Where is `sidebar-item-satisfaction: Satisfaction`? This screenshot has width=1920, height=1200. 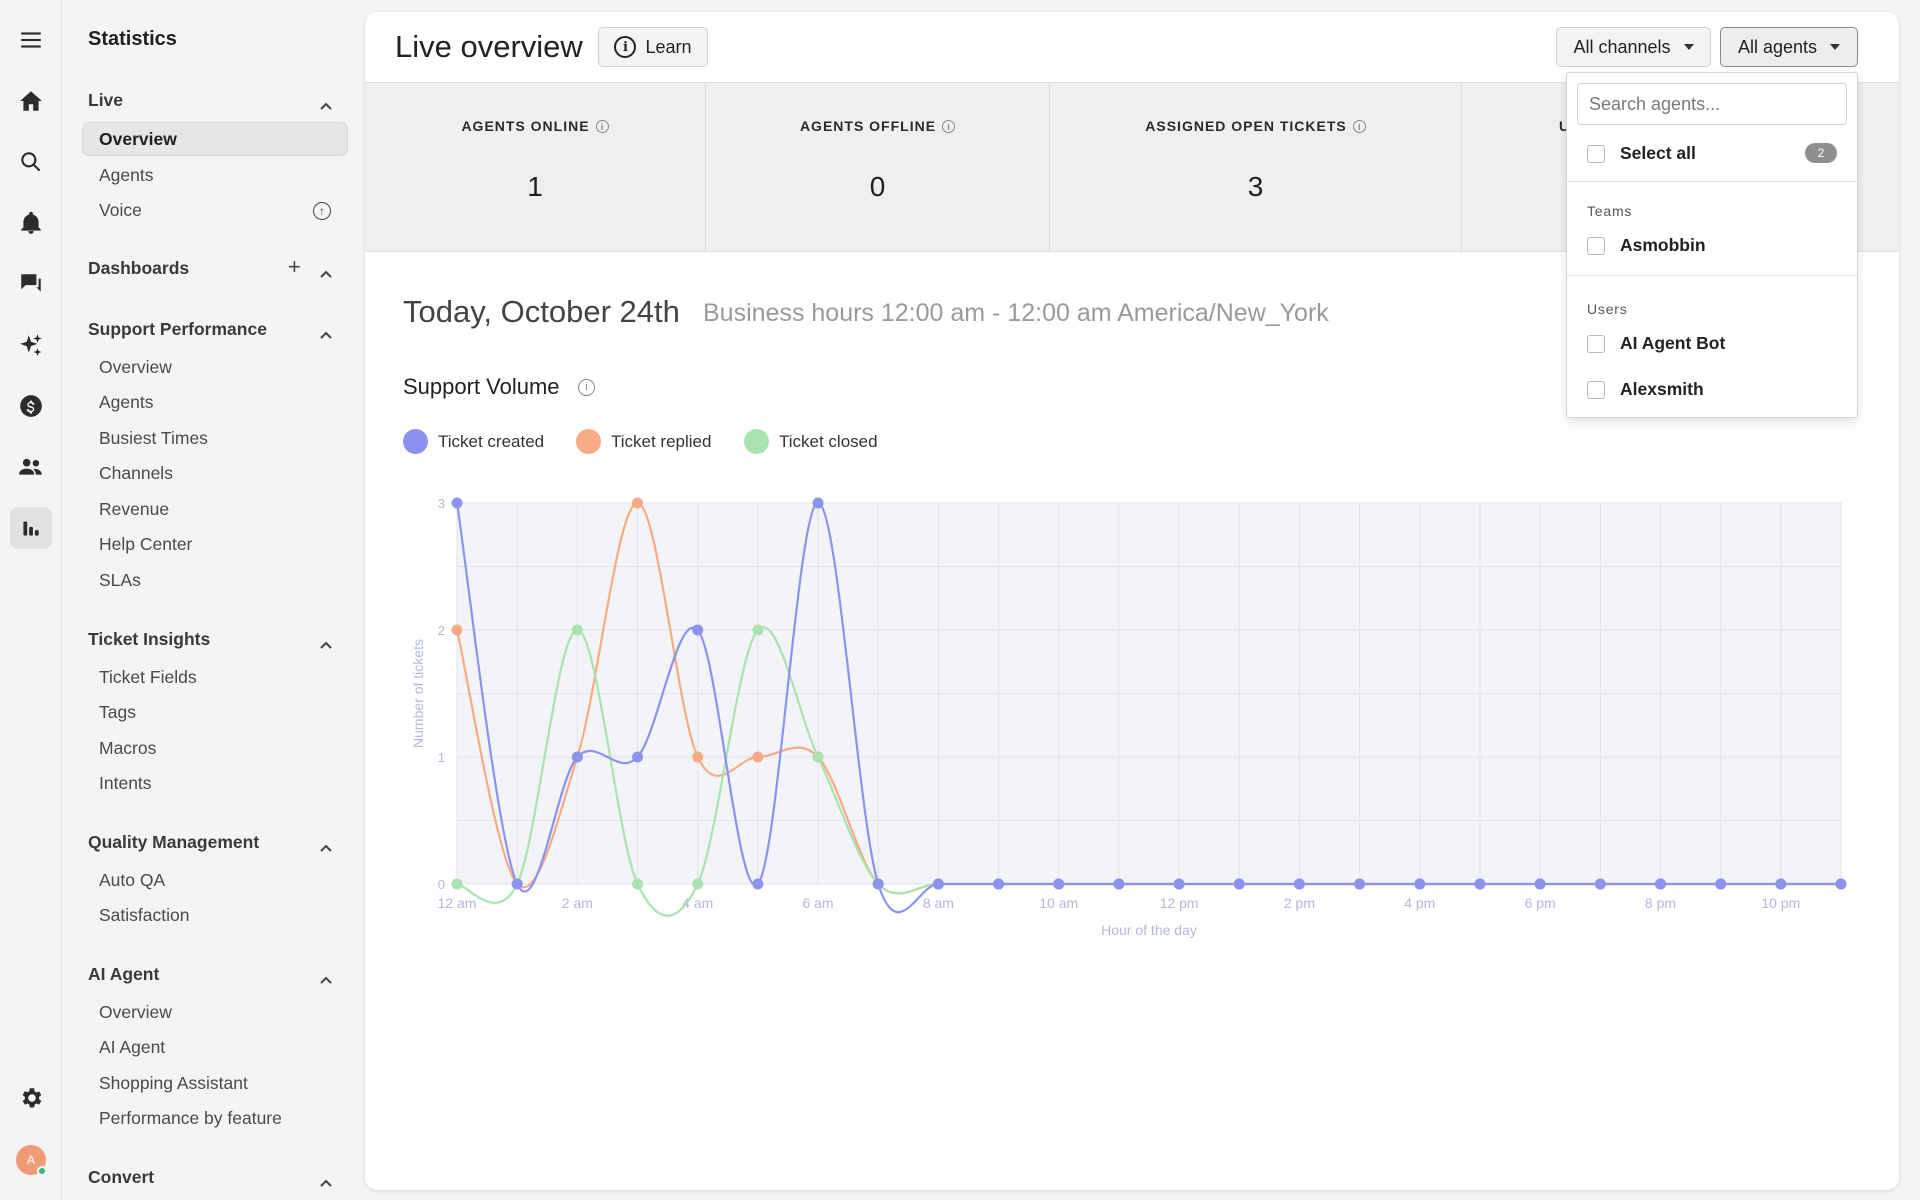 sidebar-item-satisfaction: Satisfaction is located at coordinates (144, 915).